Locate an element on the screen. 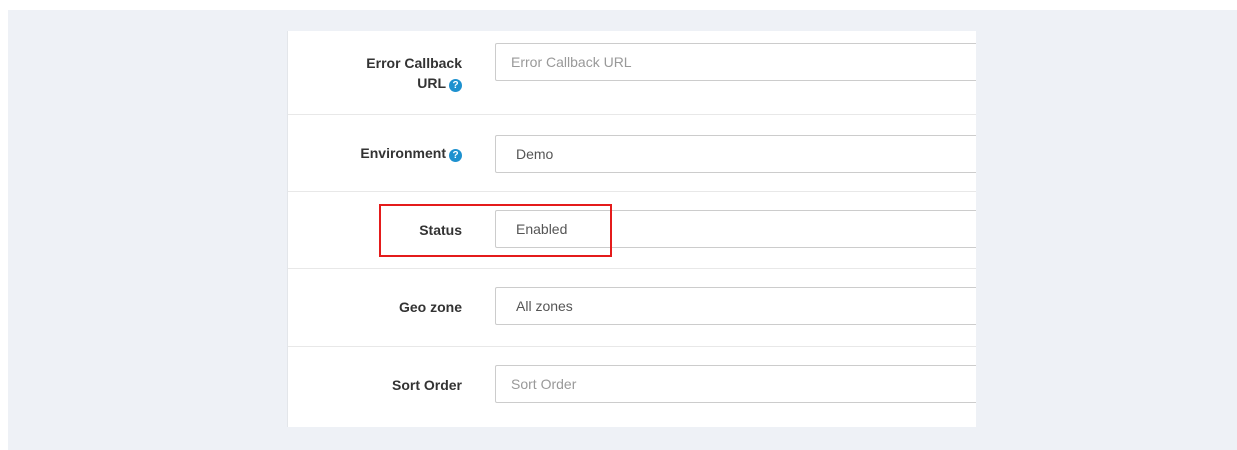 Image resolution: width=1237 pixels, height=450 pixels. form-row-sort-order: Sort Order Sort Order is located at coordinates (632, 387).